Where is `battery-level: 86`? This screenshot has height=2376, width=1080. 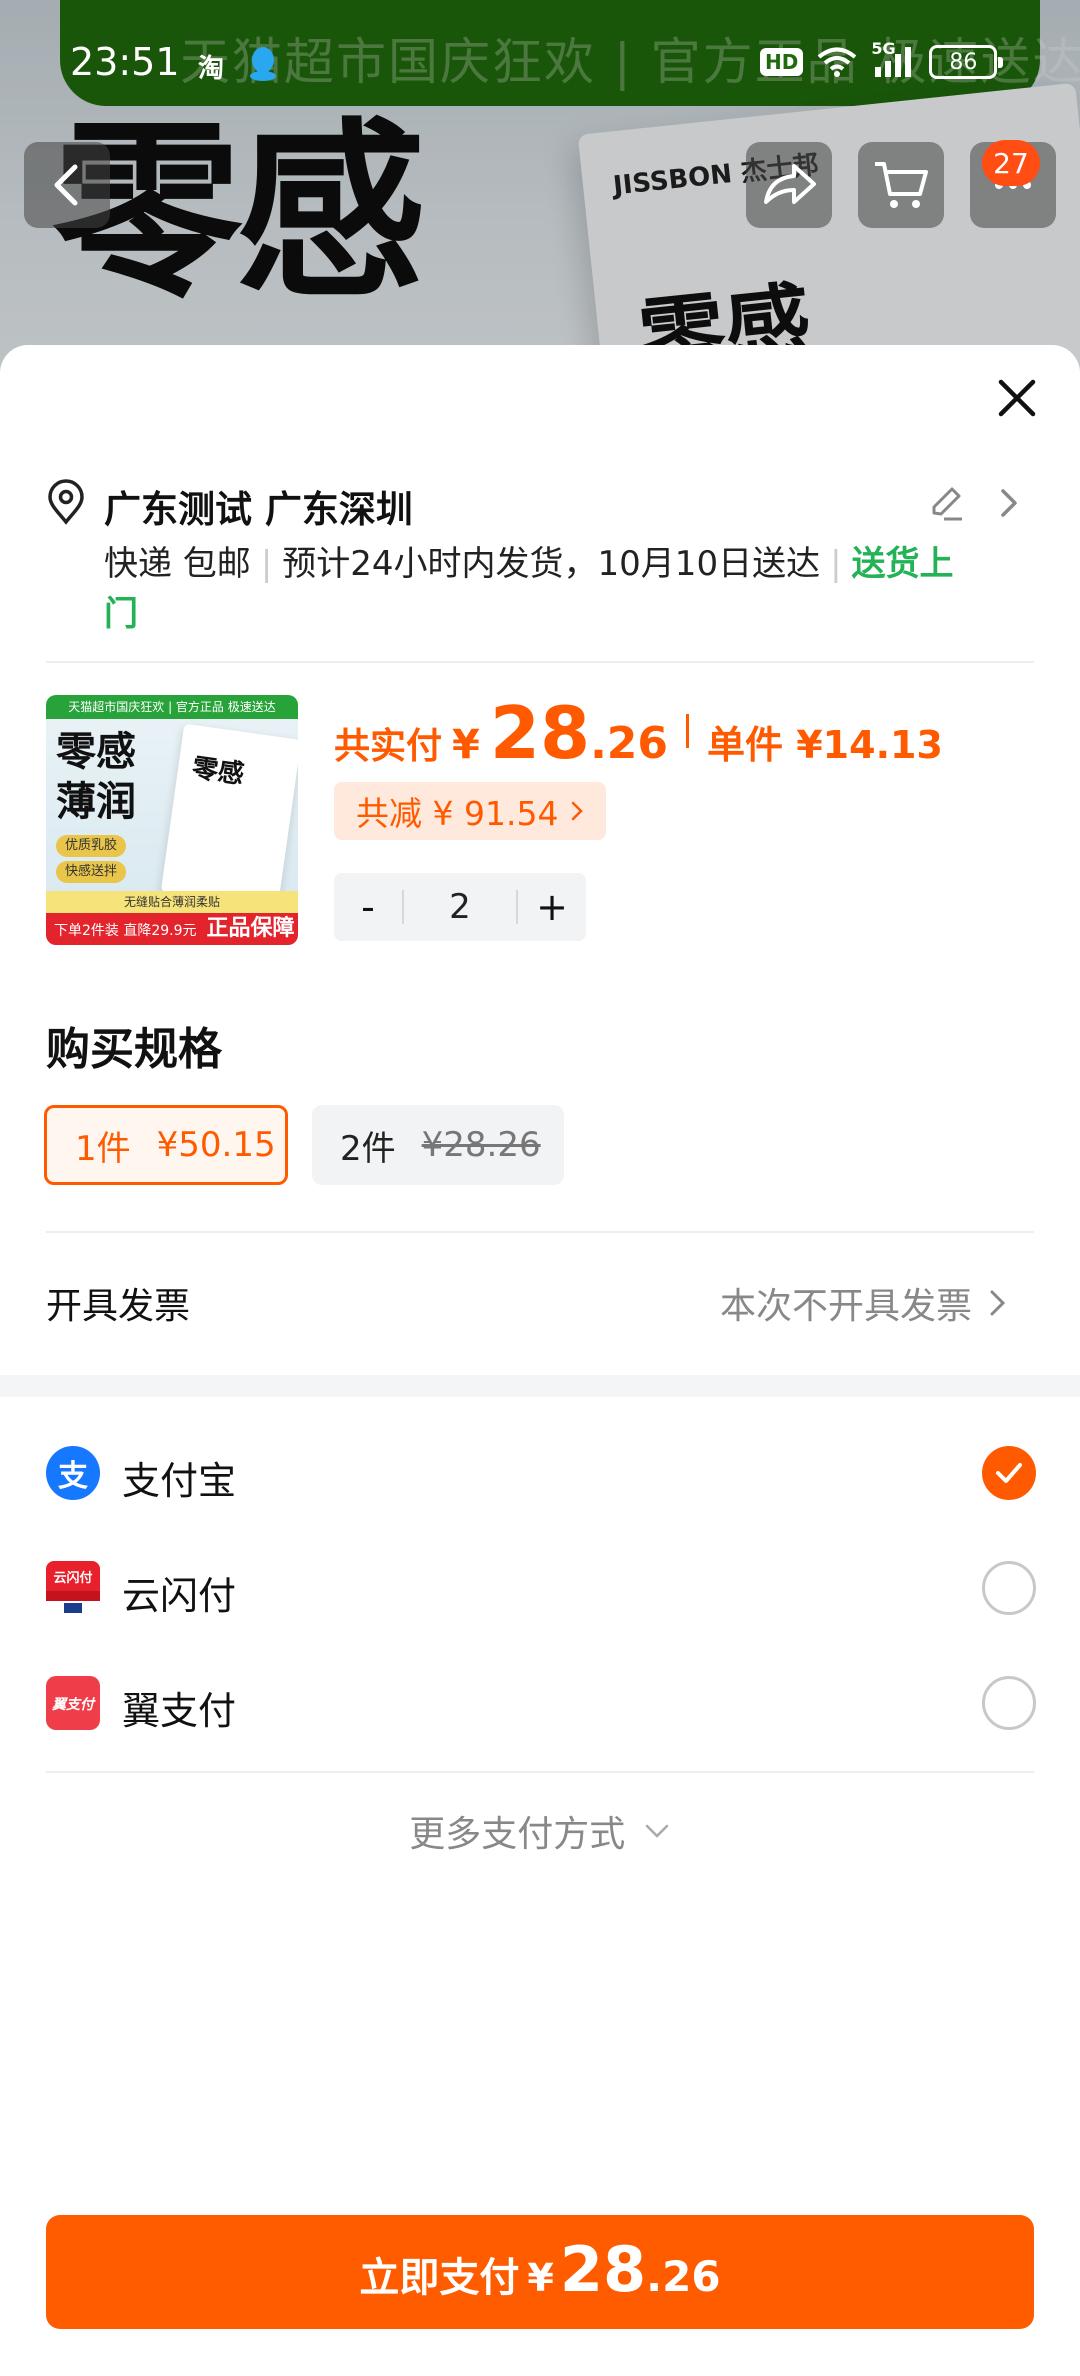 battery-level: 86 is located at coordinates (963, 62).